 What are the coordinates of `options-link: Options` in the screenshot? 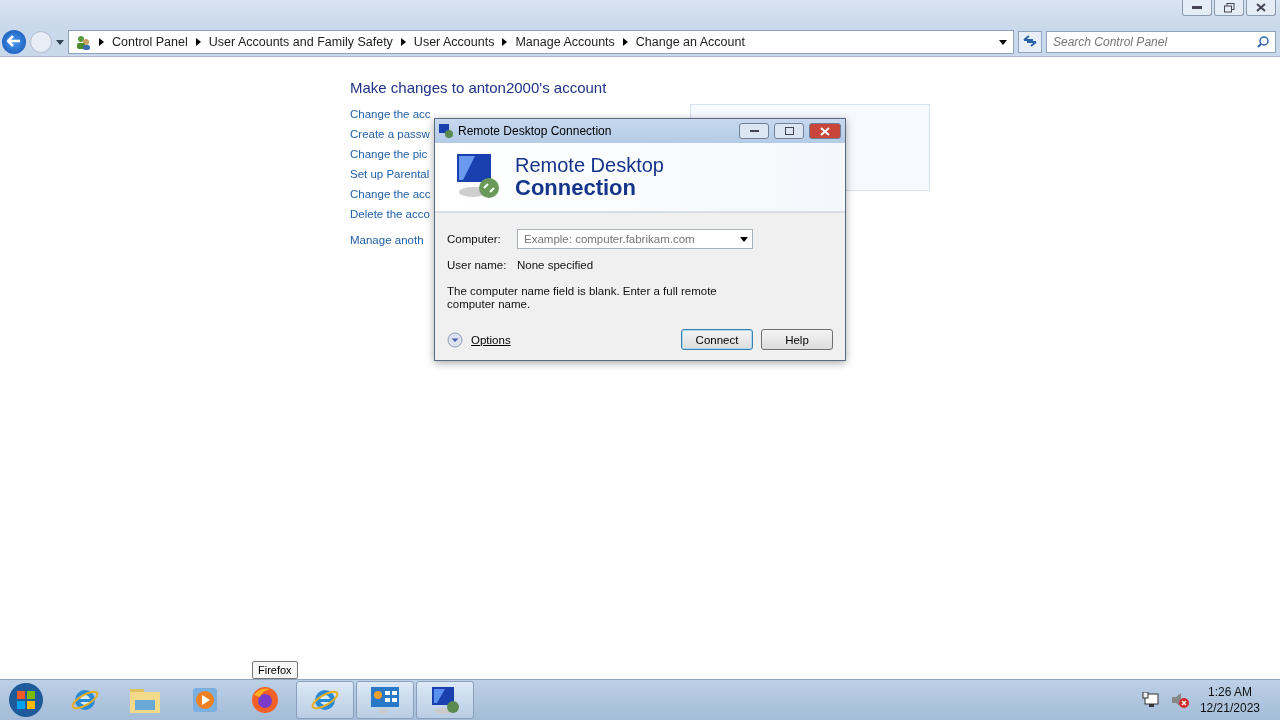 It's located at (491, 339).